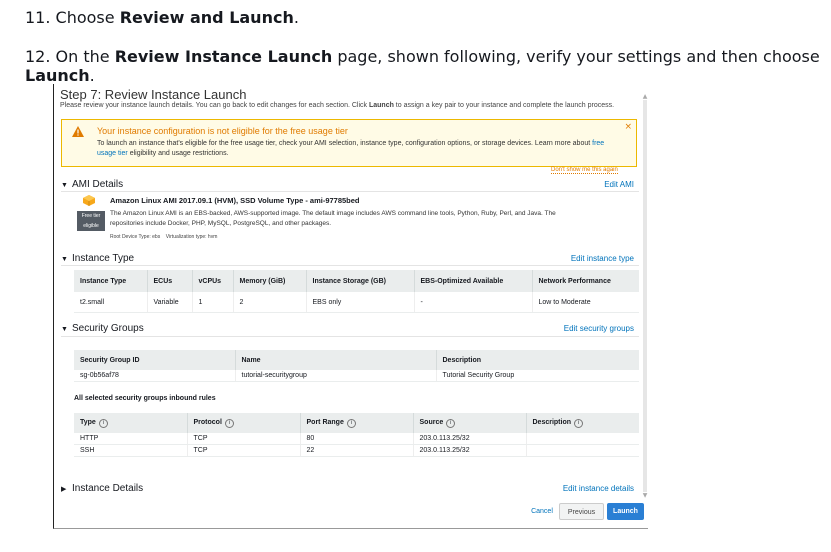  I want to click on edit-instance-type-link: Edit instance type, so click(602, 258).